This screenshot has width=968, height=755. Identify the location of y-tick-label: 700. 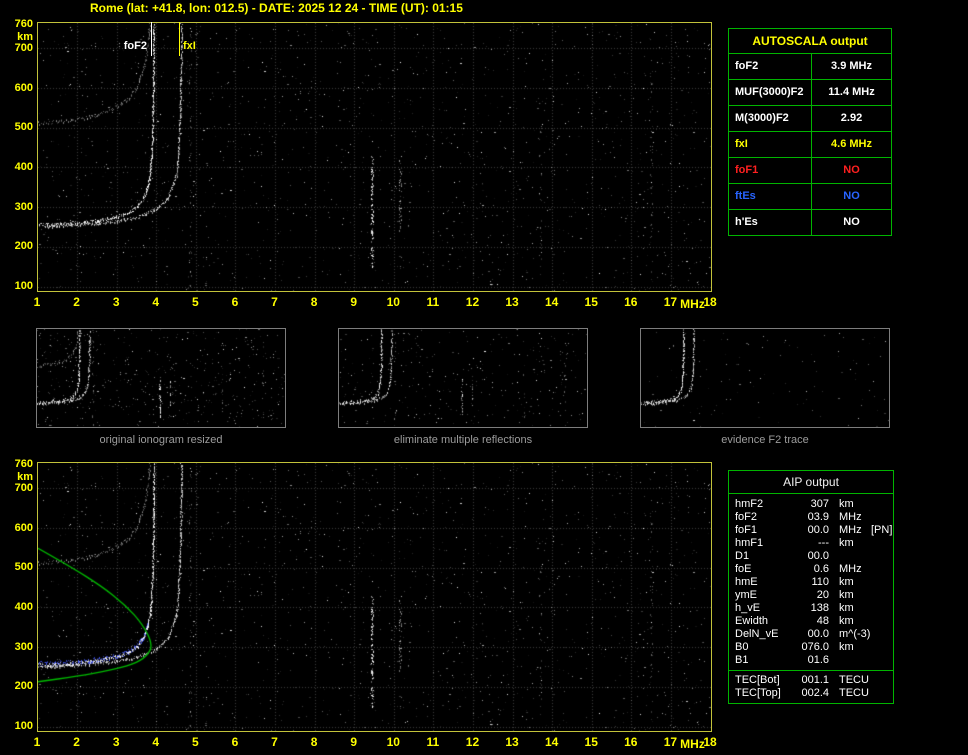
(23, 47).